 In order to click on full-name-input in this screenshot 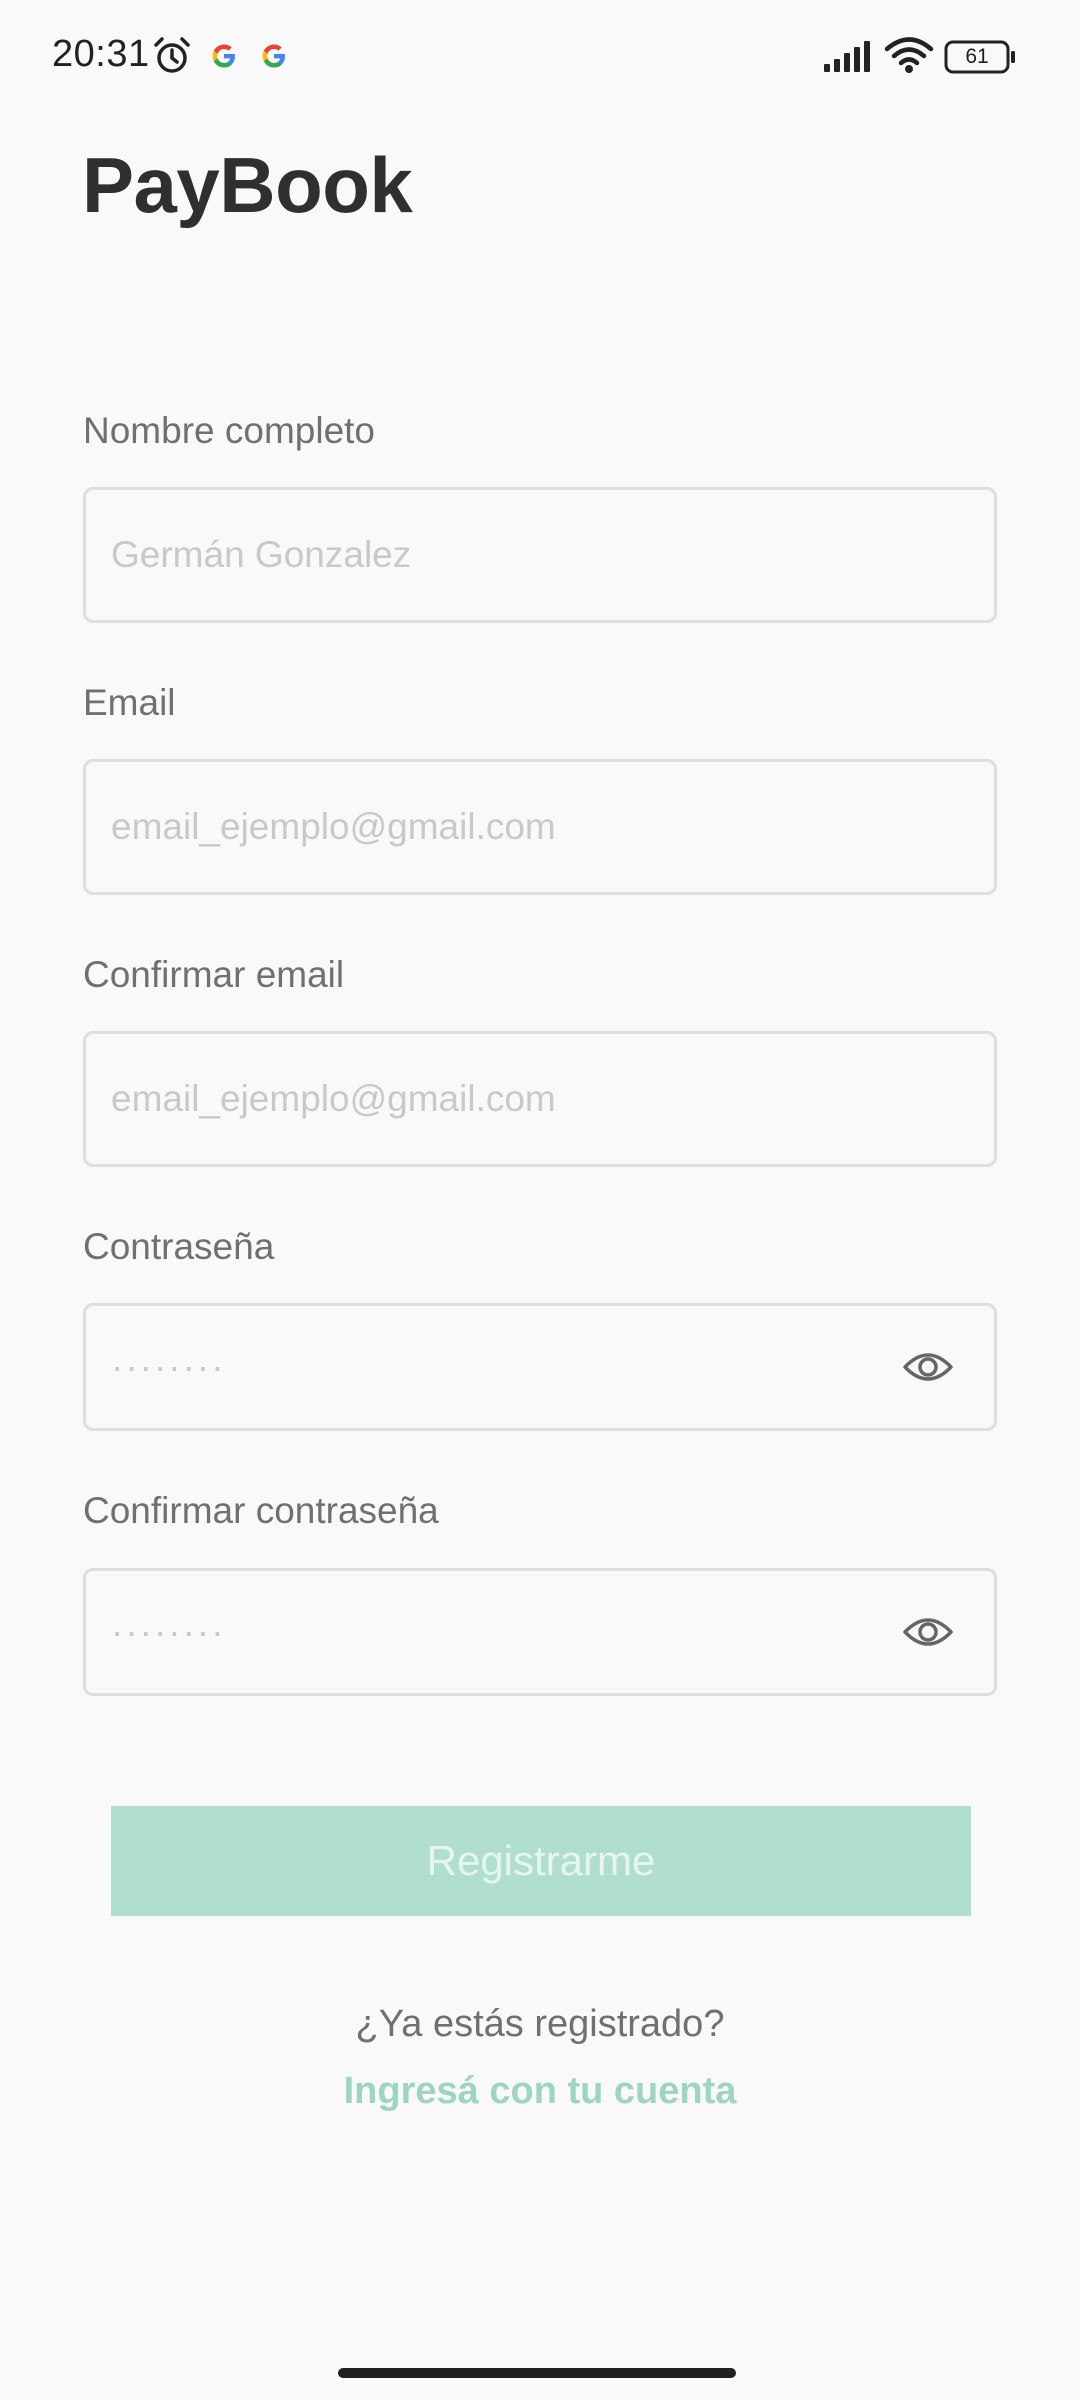, I will do `click(521, 555)`.